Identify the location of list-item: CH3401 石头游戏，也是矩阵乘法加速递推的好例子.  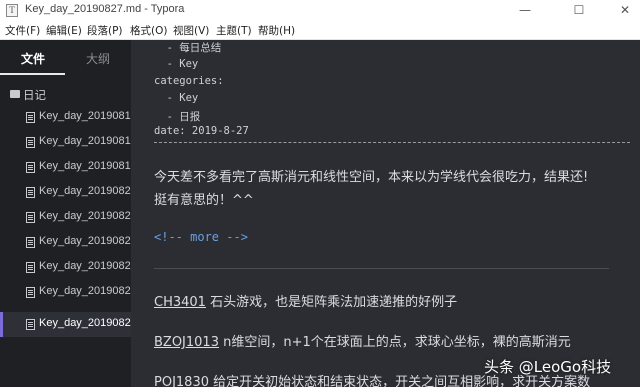
(305, 300).